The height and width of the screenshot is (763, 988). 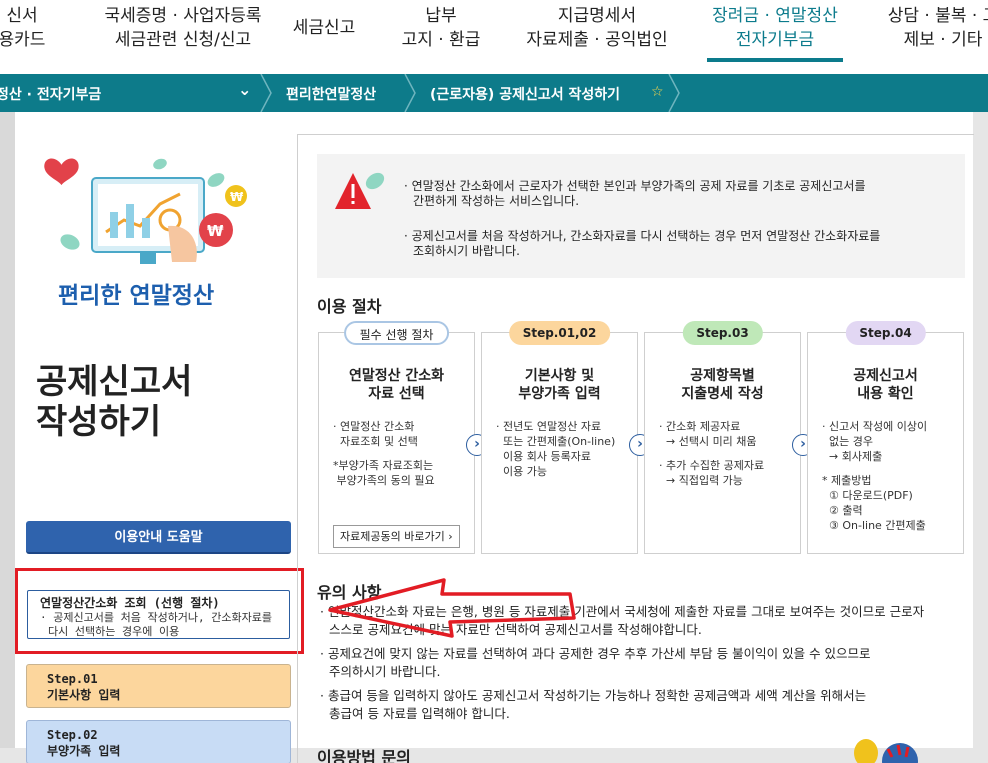 What do you see at coordinates (145, 211) in the screenshot?
I see `monitor-chart-illustration: ₩ ₩` at bounding box center [145, 211].